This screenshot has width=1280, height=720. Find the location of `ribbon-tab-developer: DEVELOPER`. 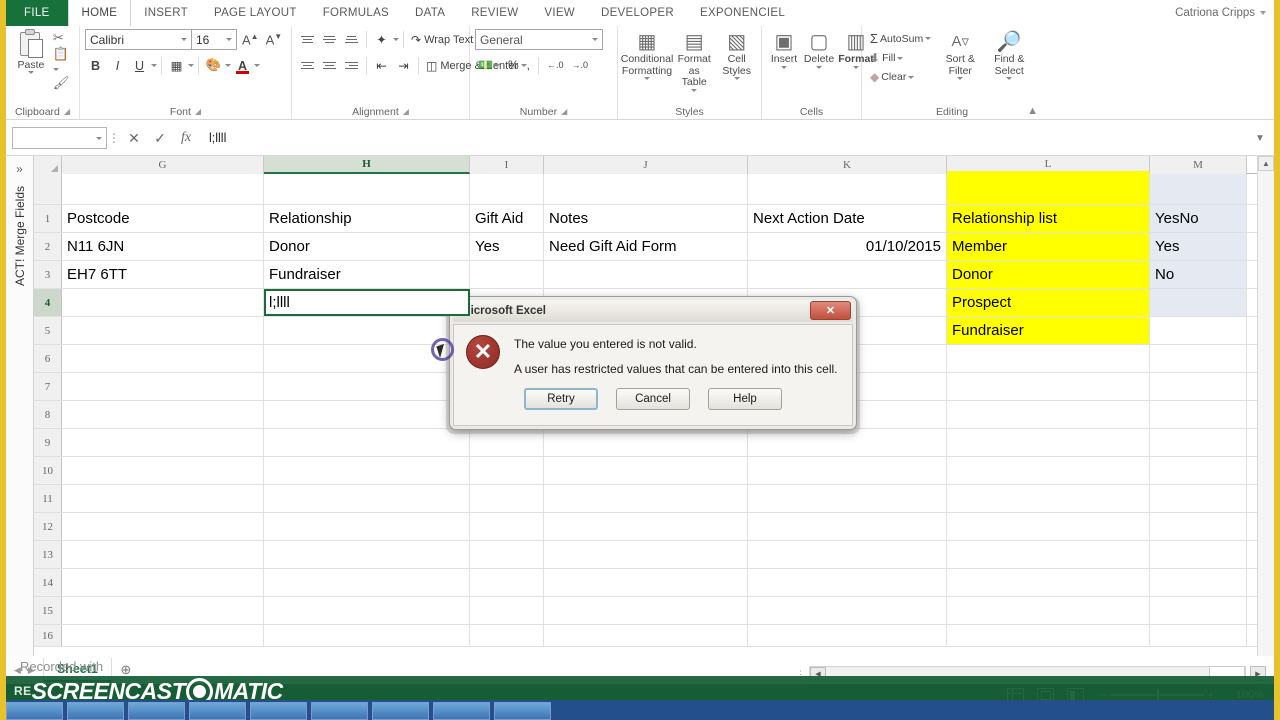

ribbon-tab-developer: DEVELOPER is located at coordinates (637, 13).